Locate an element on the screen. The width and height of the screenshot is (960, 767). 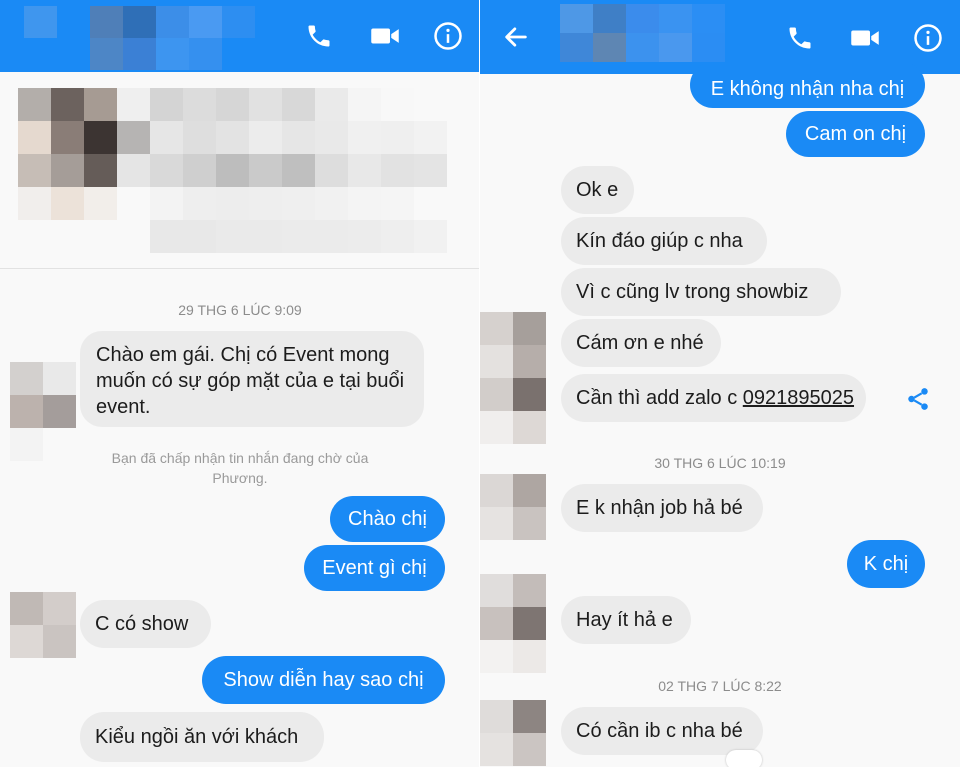
message-outgoing: E không nhận nha chị is located at coordinates (807, 85).